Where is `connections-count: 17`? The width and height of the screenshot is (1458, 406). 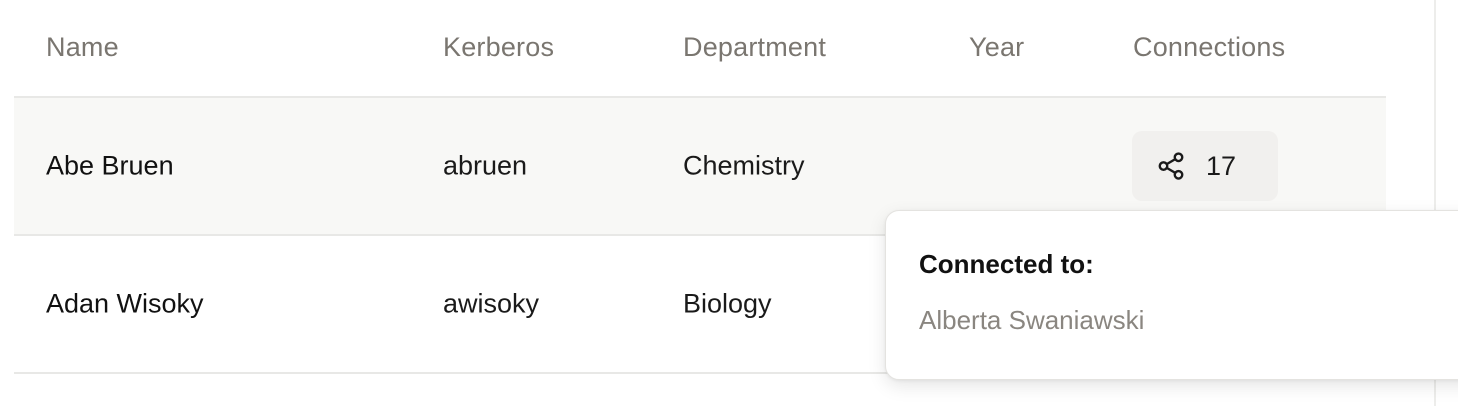
connections-count: 17 is located at coordinates (1221, 165).